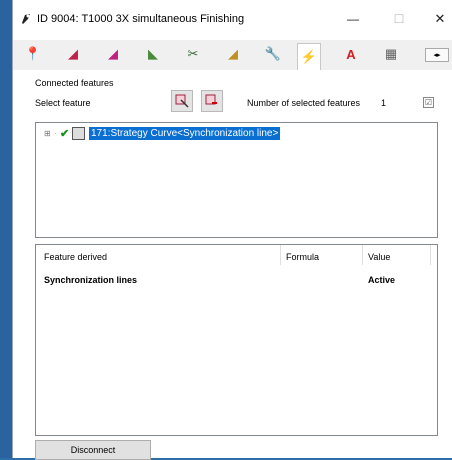 Image resolution: width=452 pixels, height=460 pixels. I want to click on strategy-curve-icon, so click(78, 133).